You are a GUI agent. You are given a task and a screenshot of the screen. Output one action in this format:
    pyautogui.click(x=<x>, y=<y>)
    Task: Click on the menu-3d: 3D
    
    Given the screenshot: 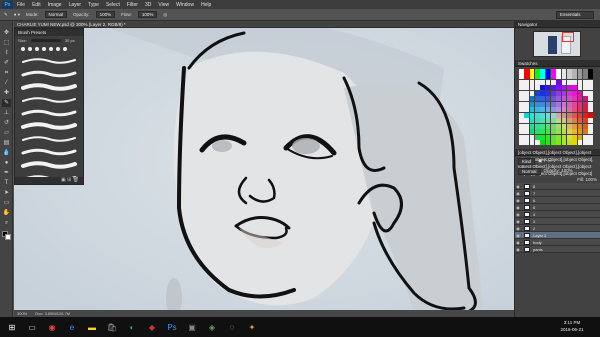 What is the action you would take?
    pyautogui.click(x=148, y=5)
    